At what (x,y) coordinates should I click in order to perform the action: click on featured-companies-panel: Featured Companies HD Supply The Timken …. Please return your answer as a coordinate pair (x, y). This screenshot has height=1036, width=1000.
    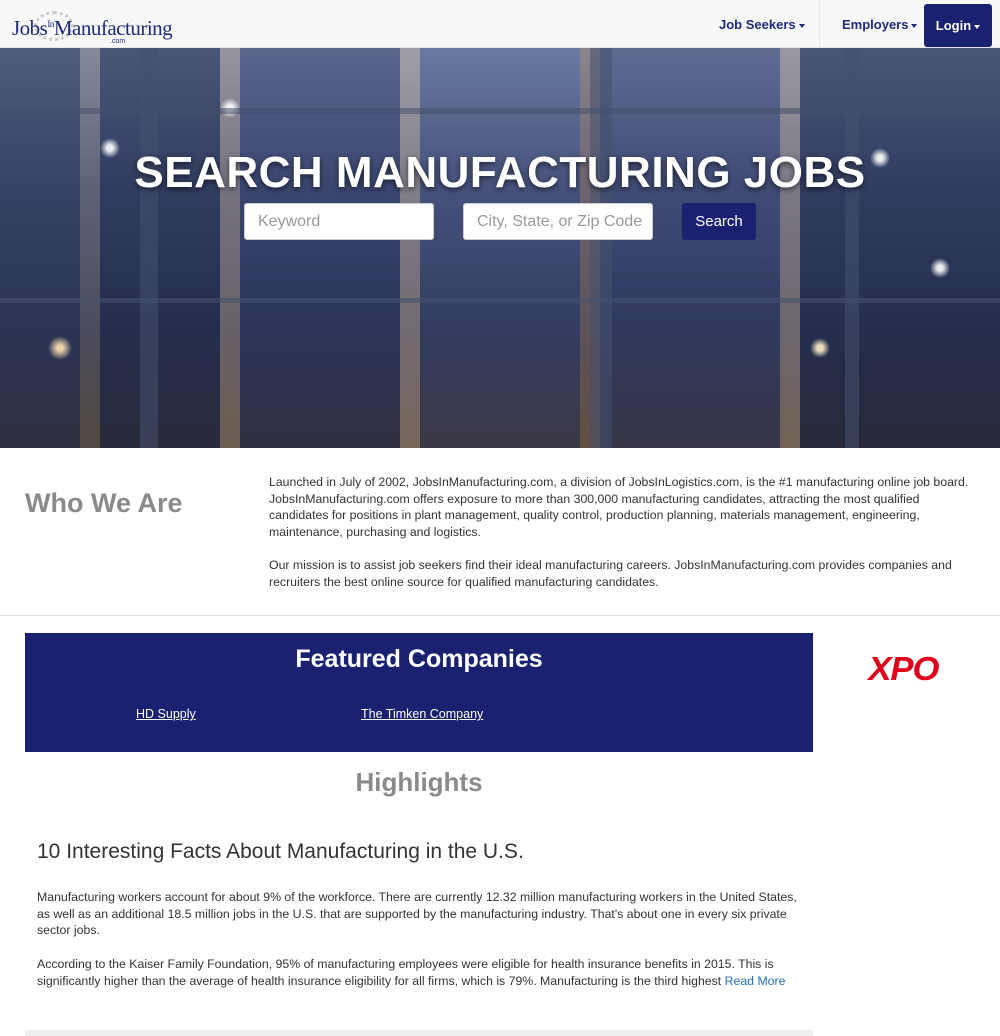
    Looking at the image, I should click on (419, 692).